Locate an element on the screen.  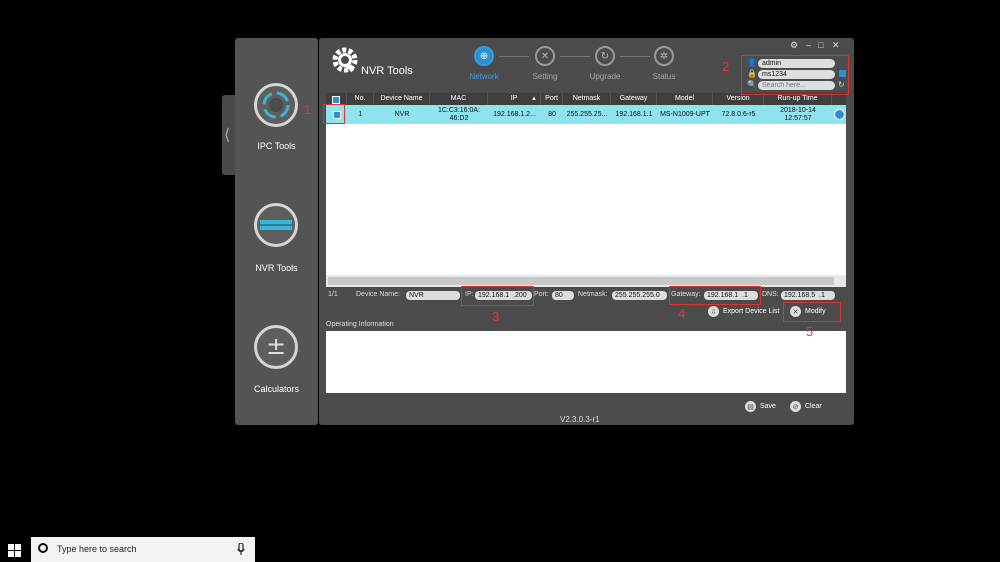
cell-port: 80 is located at coordinates (552, 114).